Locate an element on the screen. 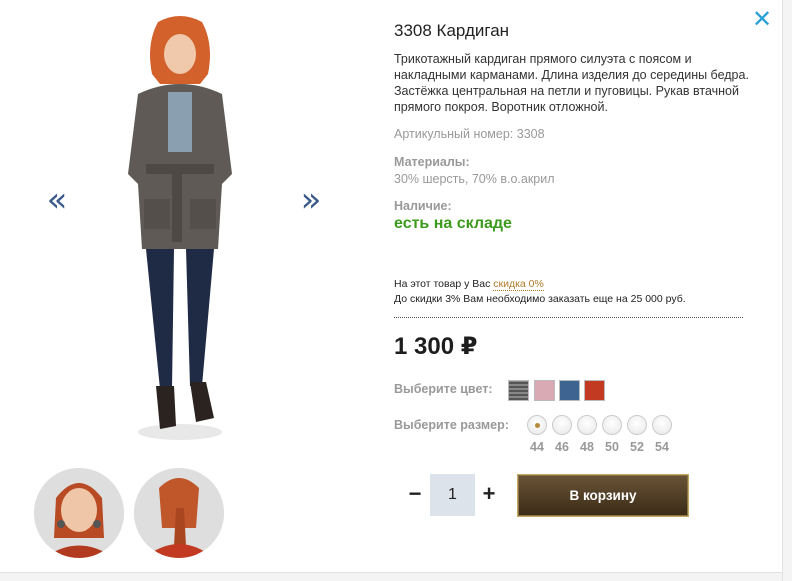 The image size is (792, 581). product-main-image is located at coordinates (180, 228).